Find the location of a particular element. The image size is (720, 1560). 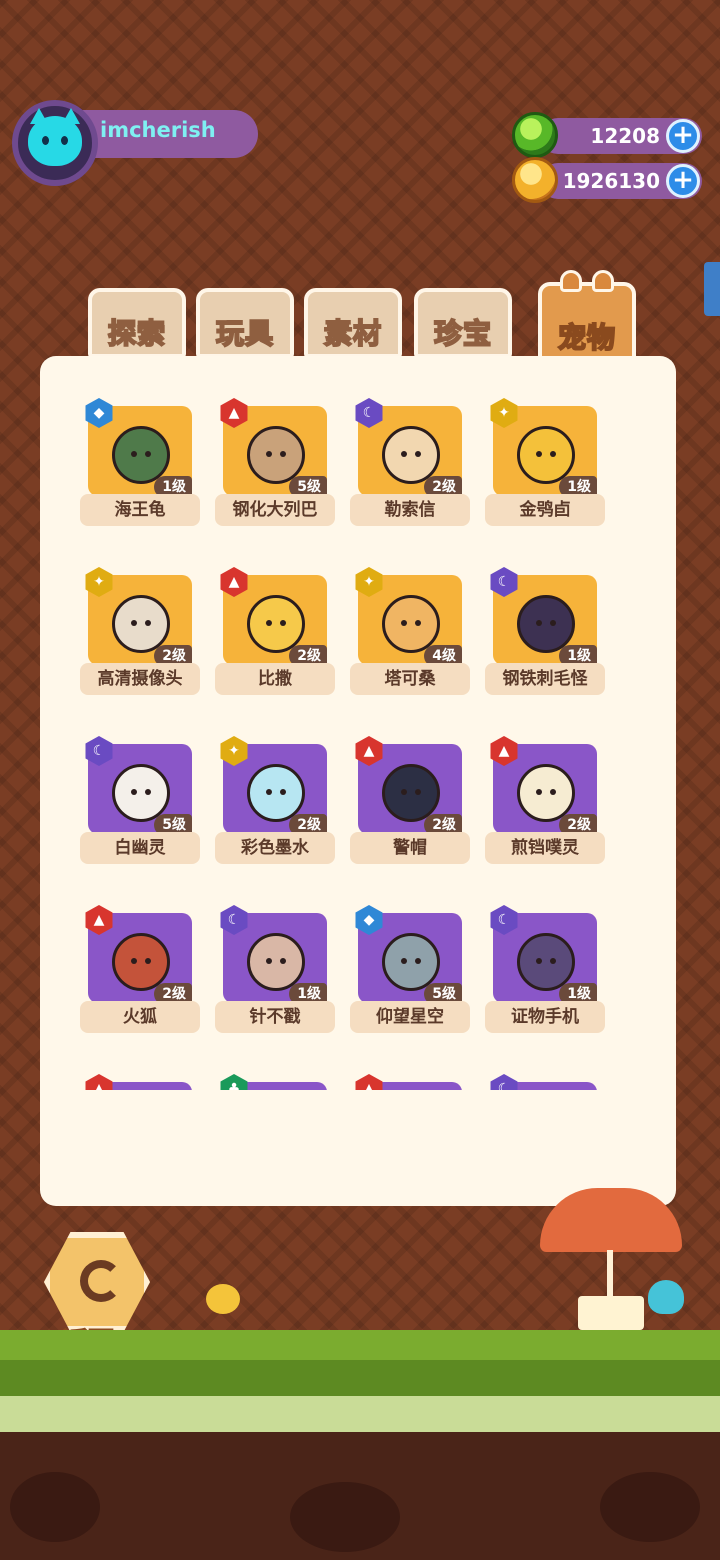

pet-name: 仰望星空 is located at coordinates (410, 1017).